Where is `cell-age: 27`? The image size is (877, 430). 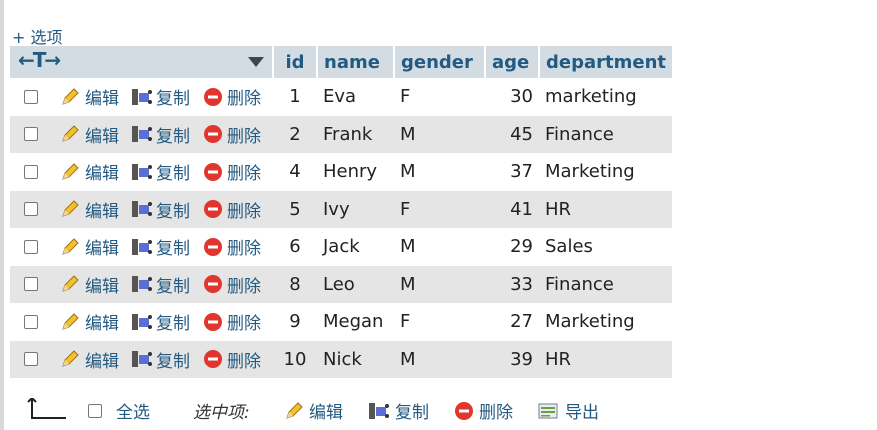
cell-age: 27 is located at coordinates (512, 322).